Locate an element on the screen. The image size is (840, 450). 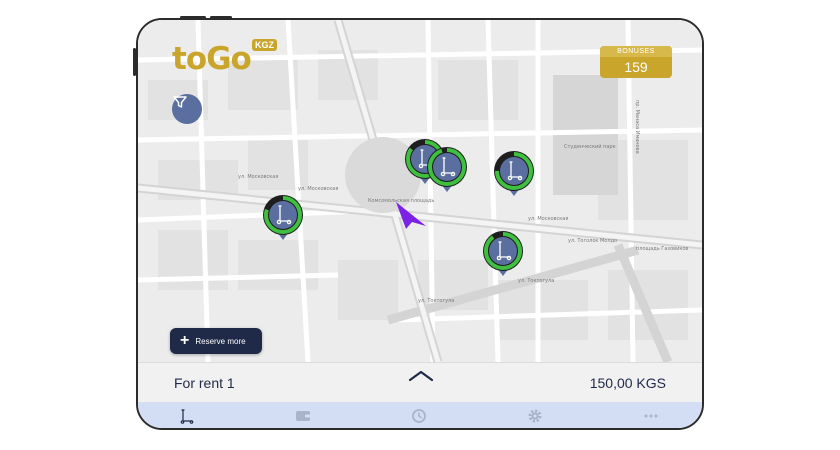
plus-icon: + is located at coordinates (185, 340).